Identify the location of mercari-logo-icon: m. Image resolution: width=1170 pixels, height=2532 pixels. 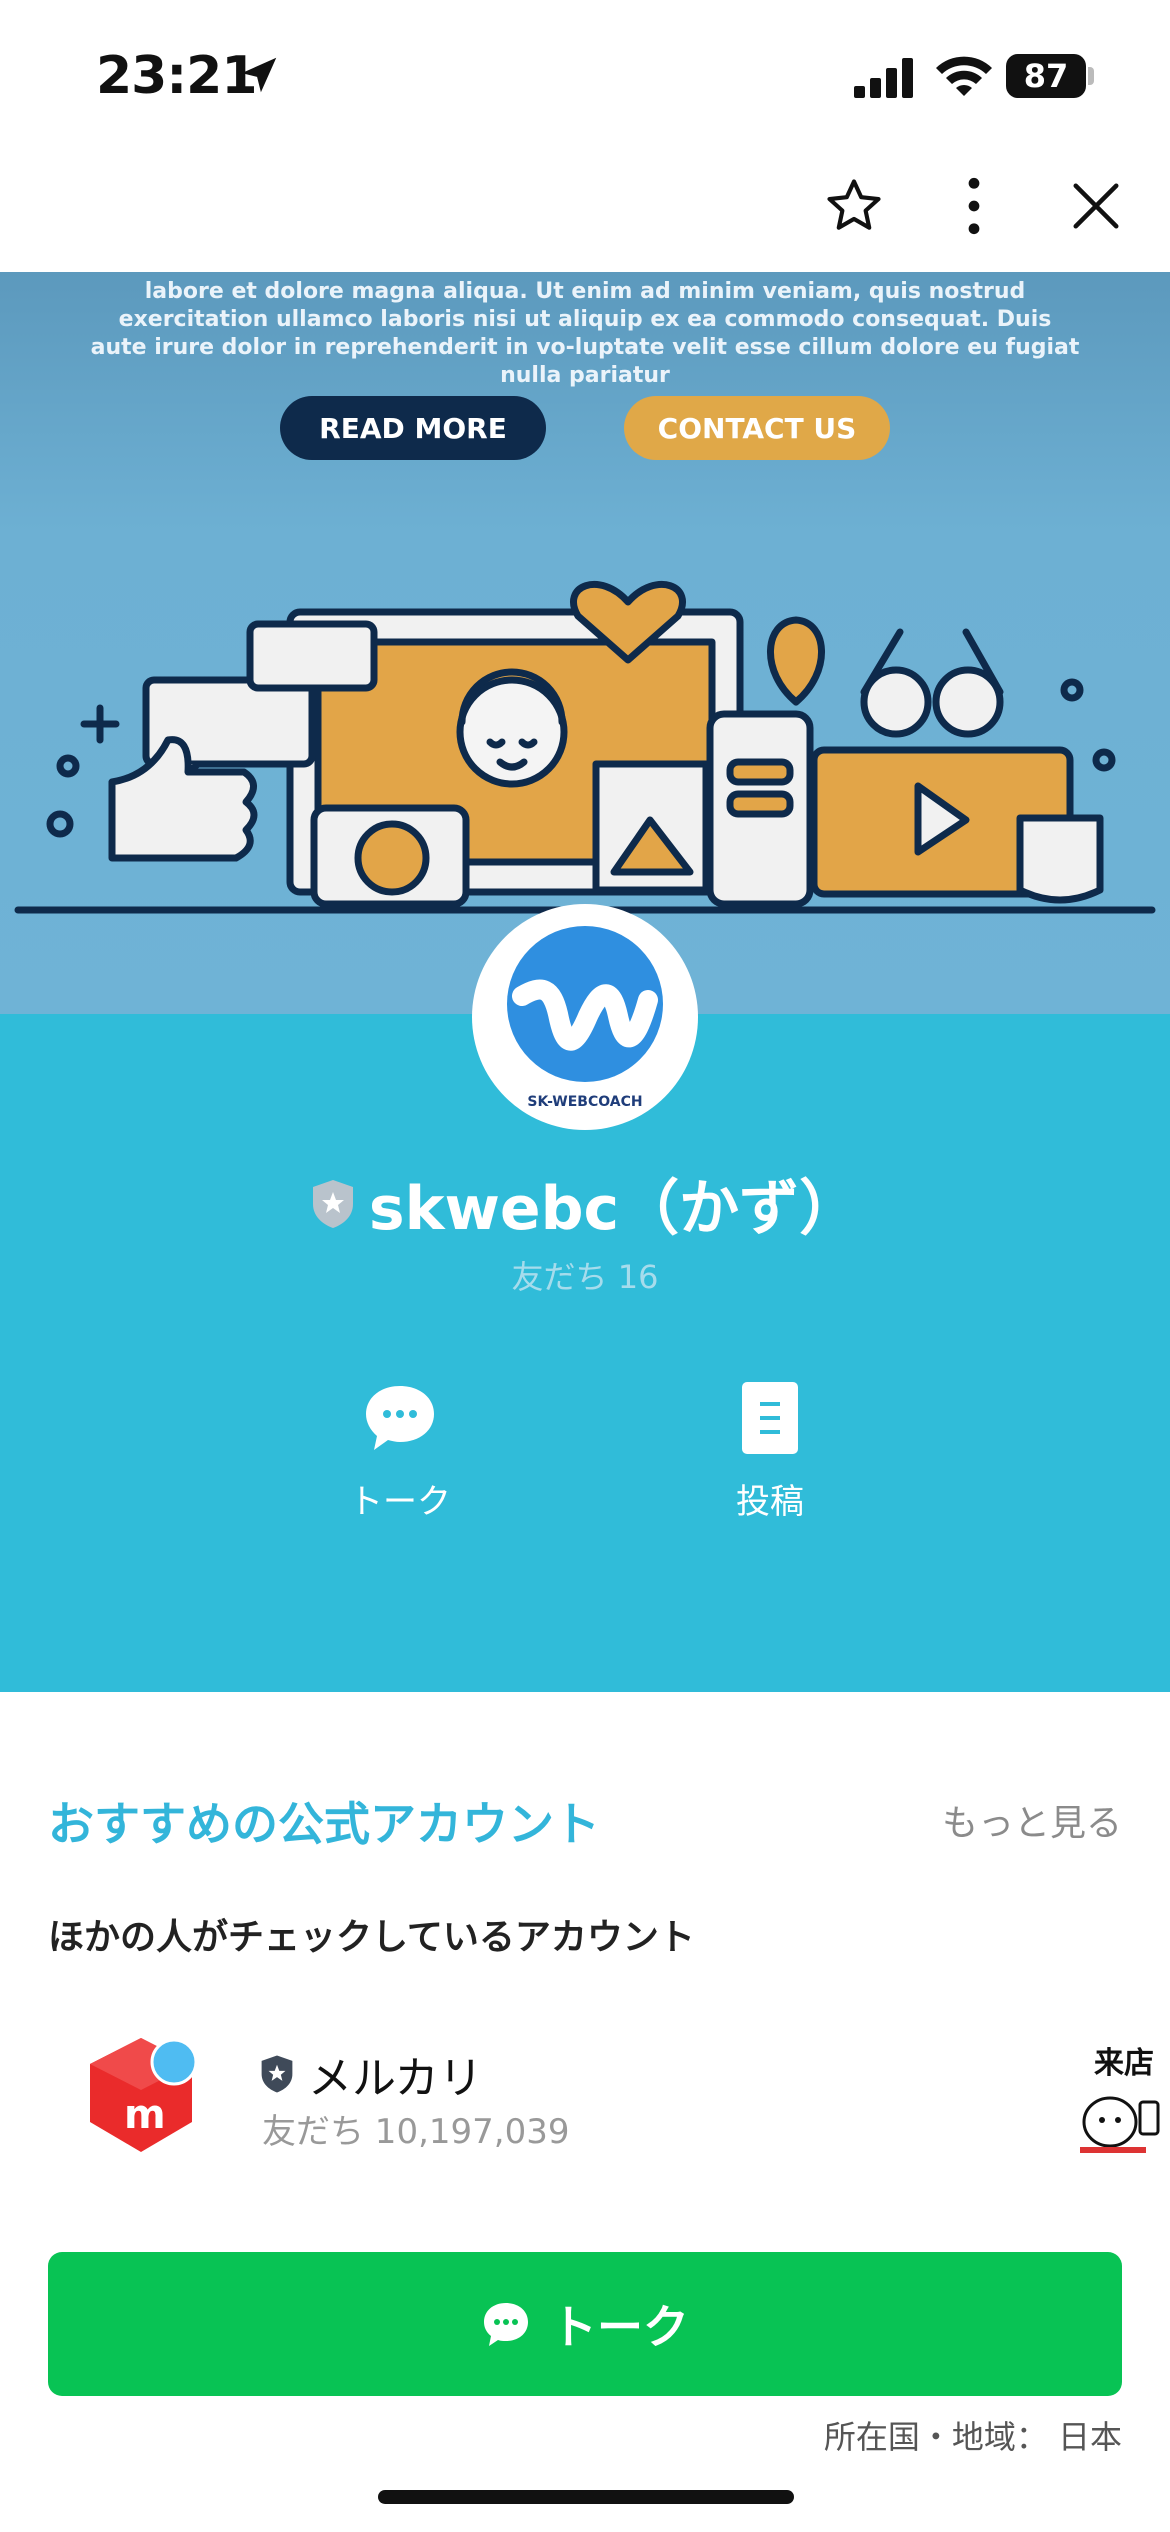
(141, 2095).